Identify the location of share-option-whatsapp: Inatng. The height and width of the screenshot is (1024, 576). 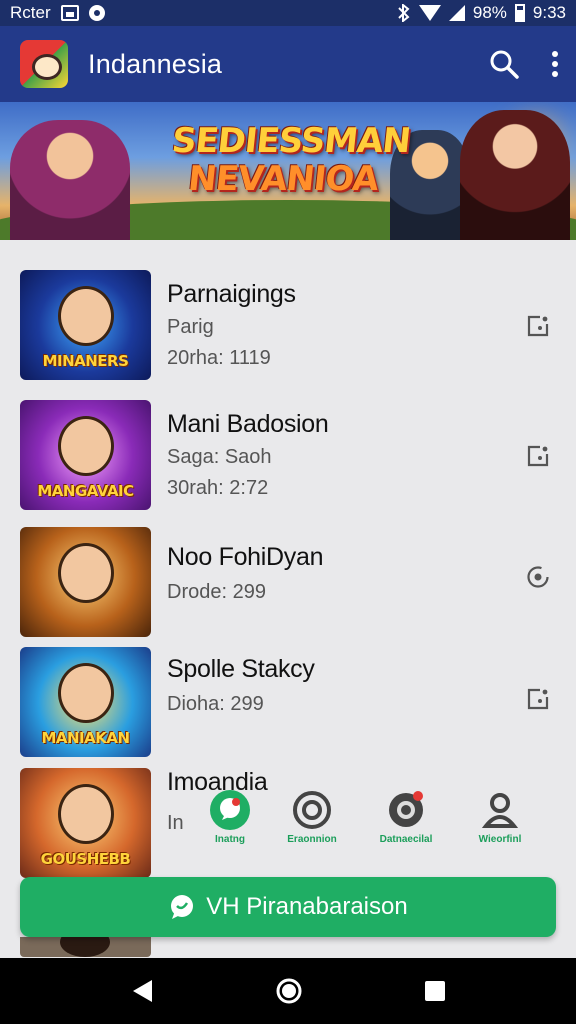
(230, 817).